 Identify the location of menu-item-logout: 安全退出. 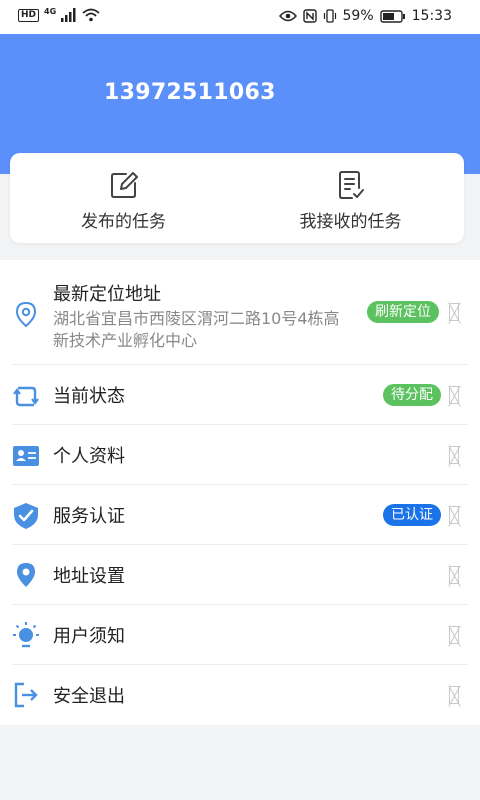
(240, 695).